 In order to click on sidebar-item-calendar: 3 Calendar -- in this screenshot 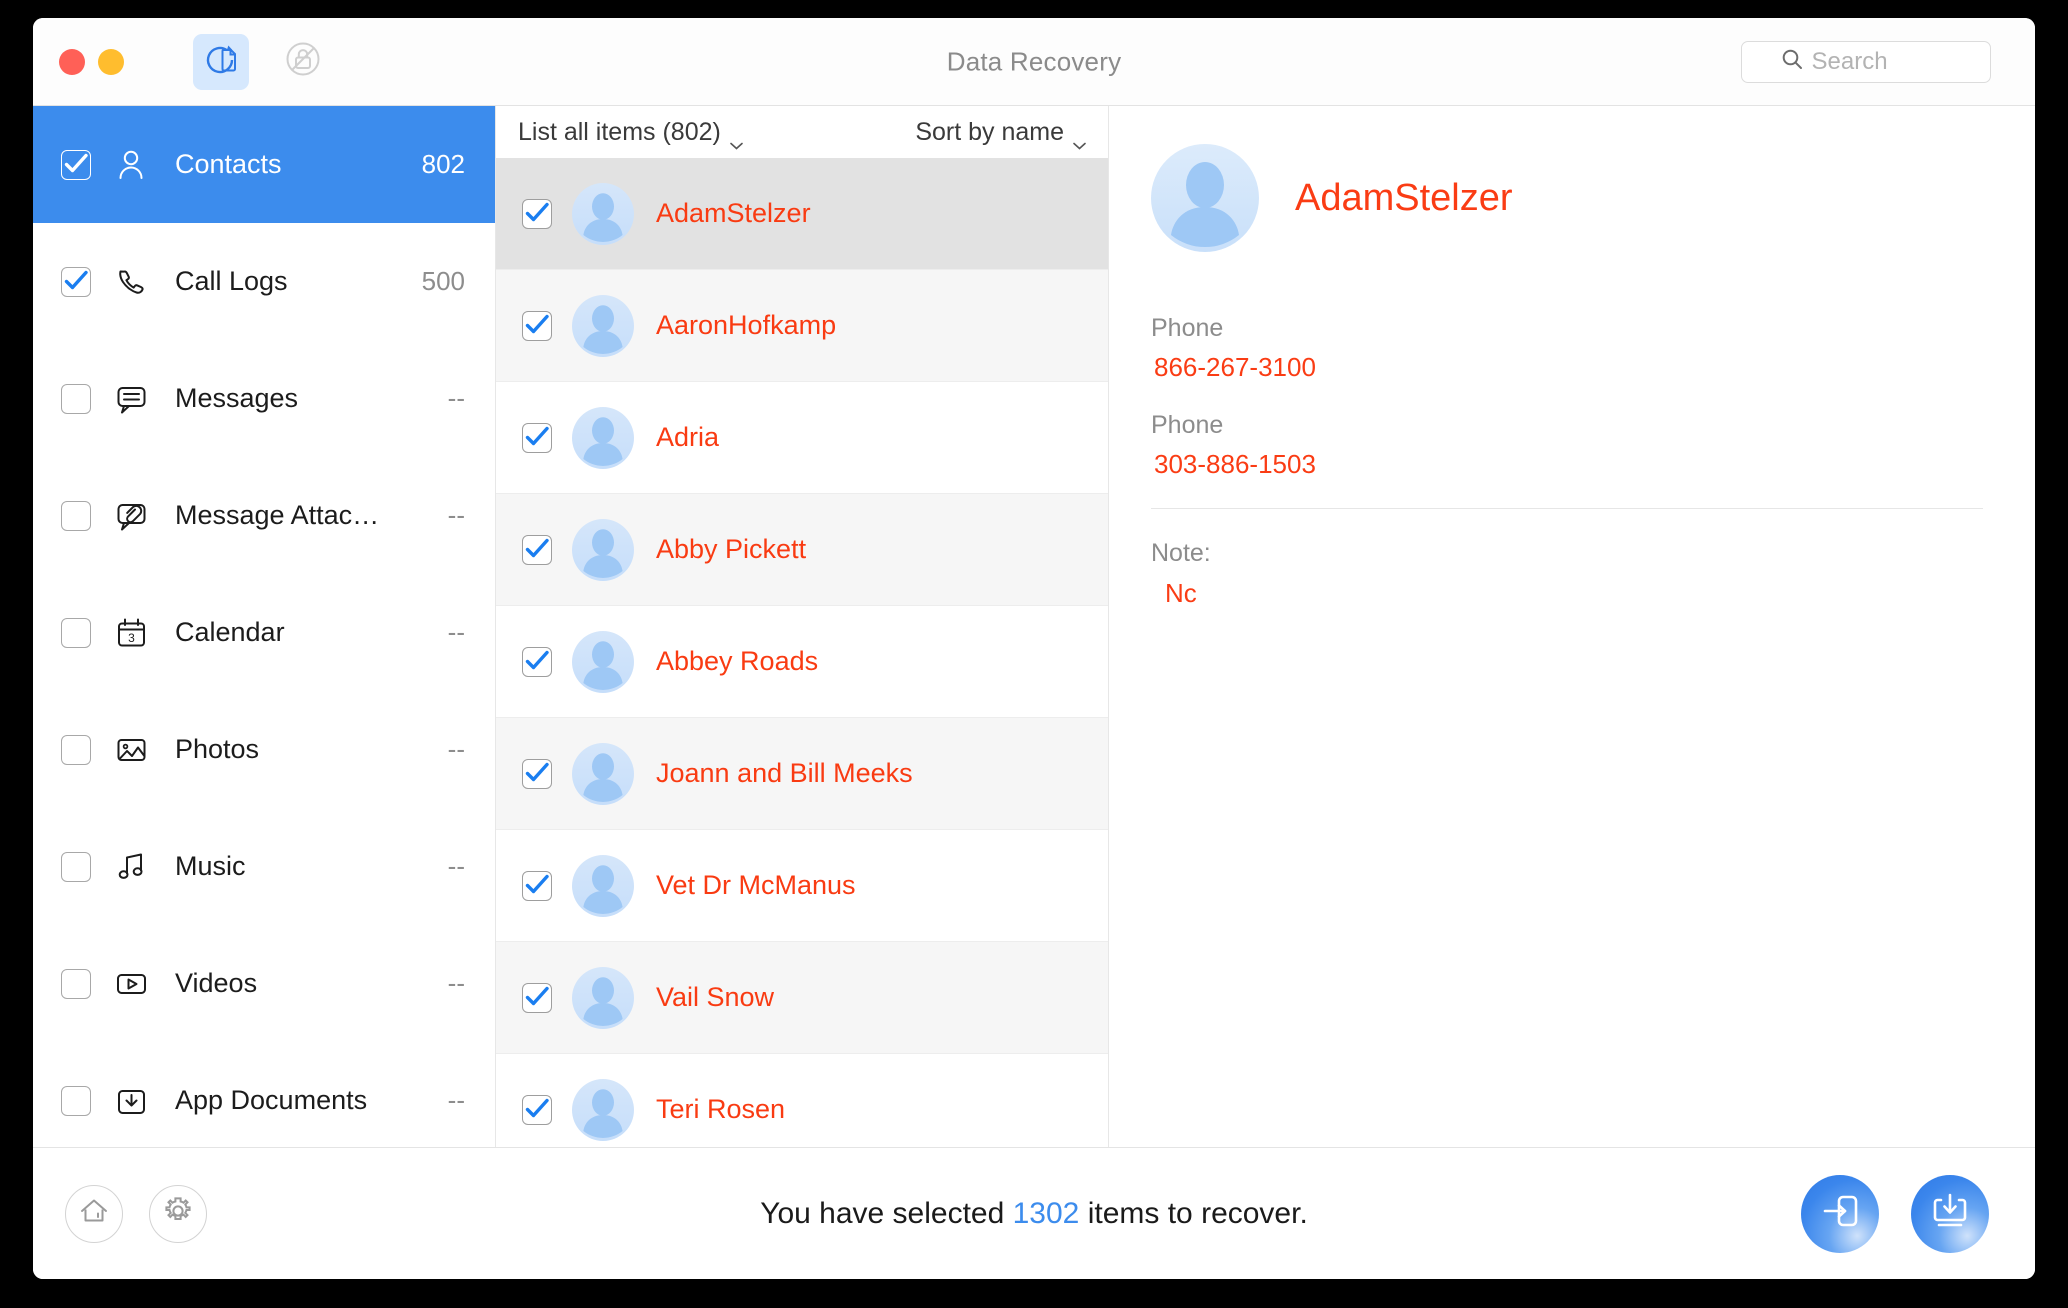, I will do `click(264, 632)`.